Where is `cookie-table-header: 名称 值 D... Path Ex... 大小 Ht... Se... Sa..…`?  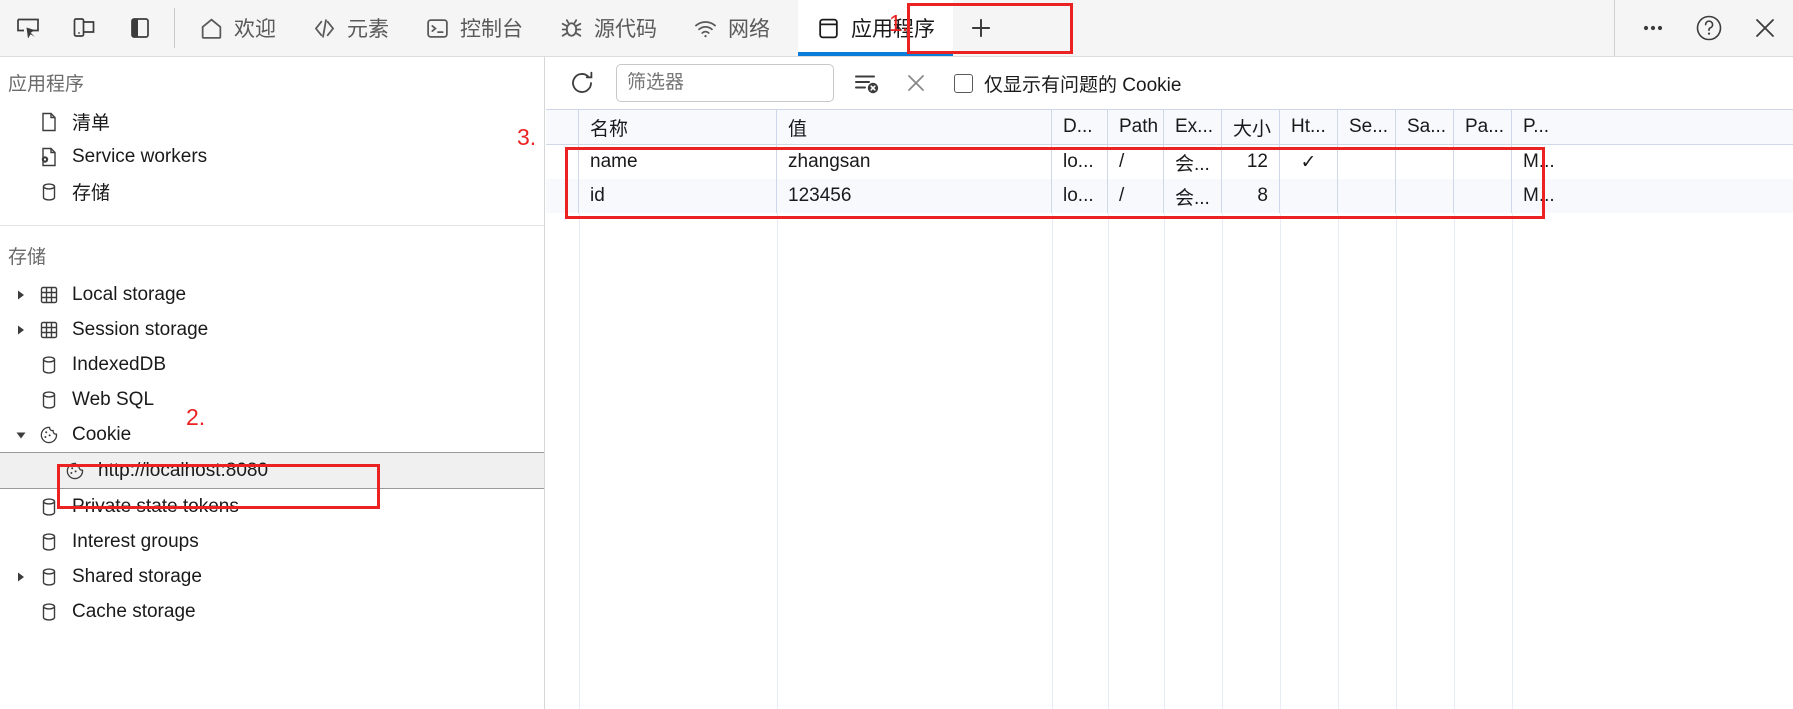
cookie-table-header: 名称 值 D... Path Ex... 大小 Ht... Se... Sa..… is located at coordinates (1169, 127).